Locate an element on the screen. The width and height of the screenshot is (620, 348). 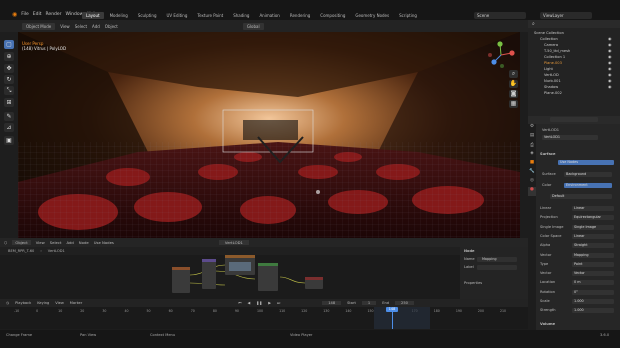
outliner-item: VertLOD is located at coordinates (551, 75).